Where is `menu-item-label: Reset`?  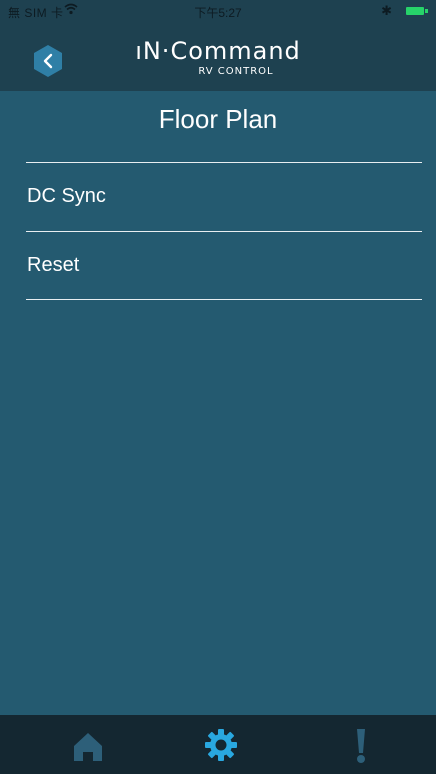
menu-item-label: Reset is located at coordinates (53, 265).